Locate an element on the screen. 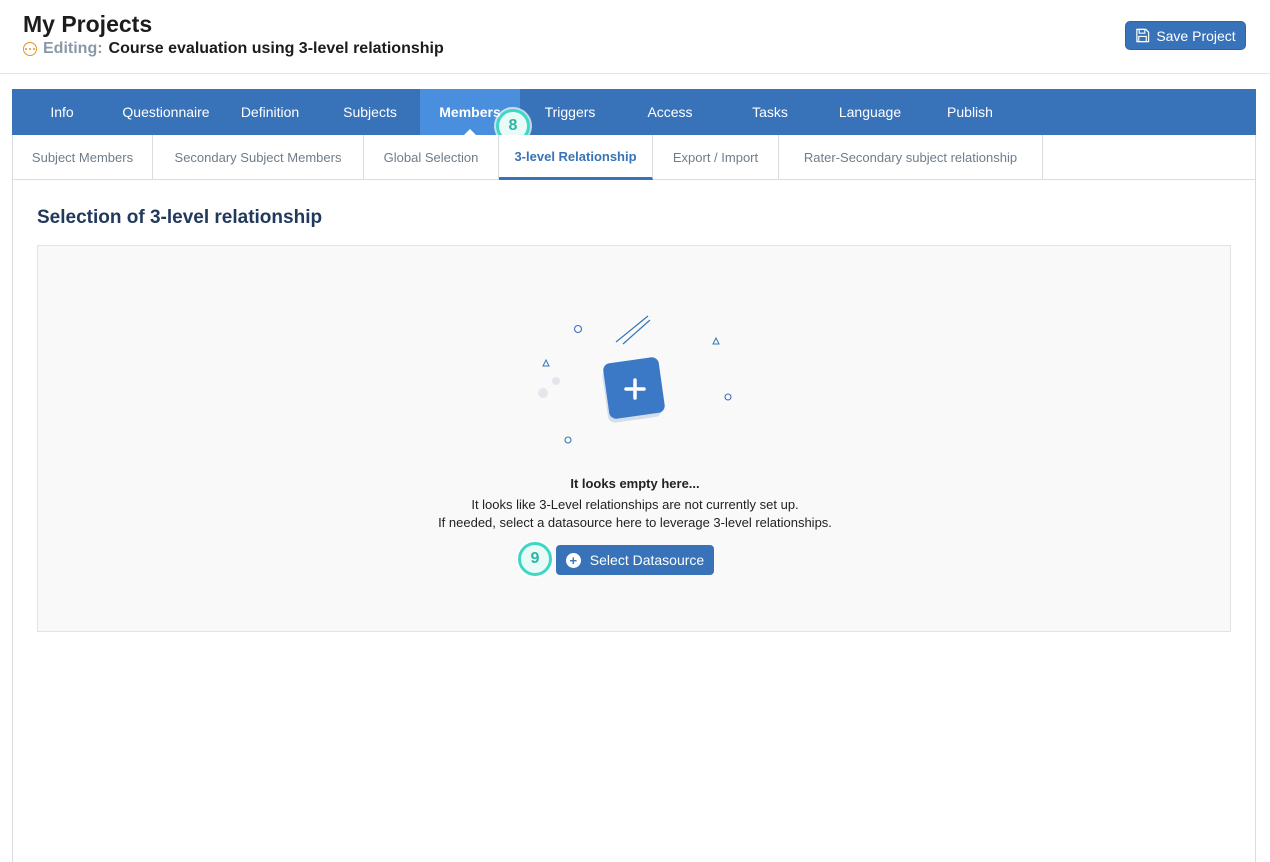 The image size is (1270, 862). select-datasource-label: Select Datasource is located at coordinates (647, 560).